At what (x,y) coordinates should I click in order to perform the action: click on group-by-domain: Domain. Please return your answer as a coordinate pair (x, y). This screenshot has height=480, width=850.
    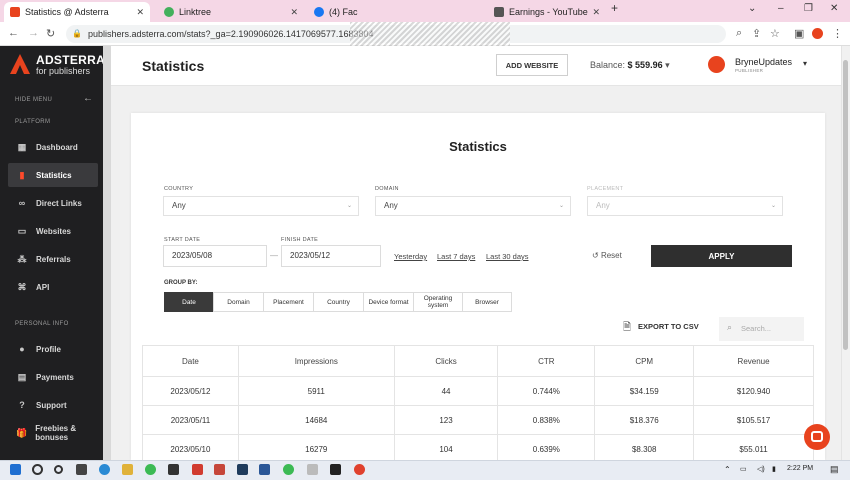
    Looking at the image, I should click on (238, 302).